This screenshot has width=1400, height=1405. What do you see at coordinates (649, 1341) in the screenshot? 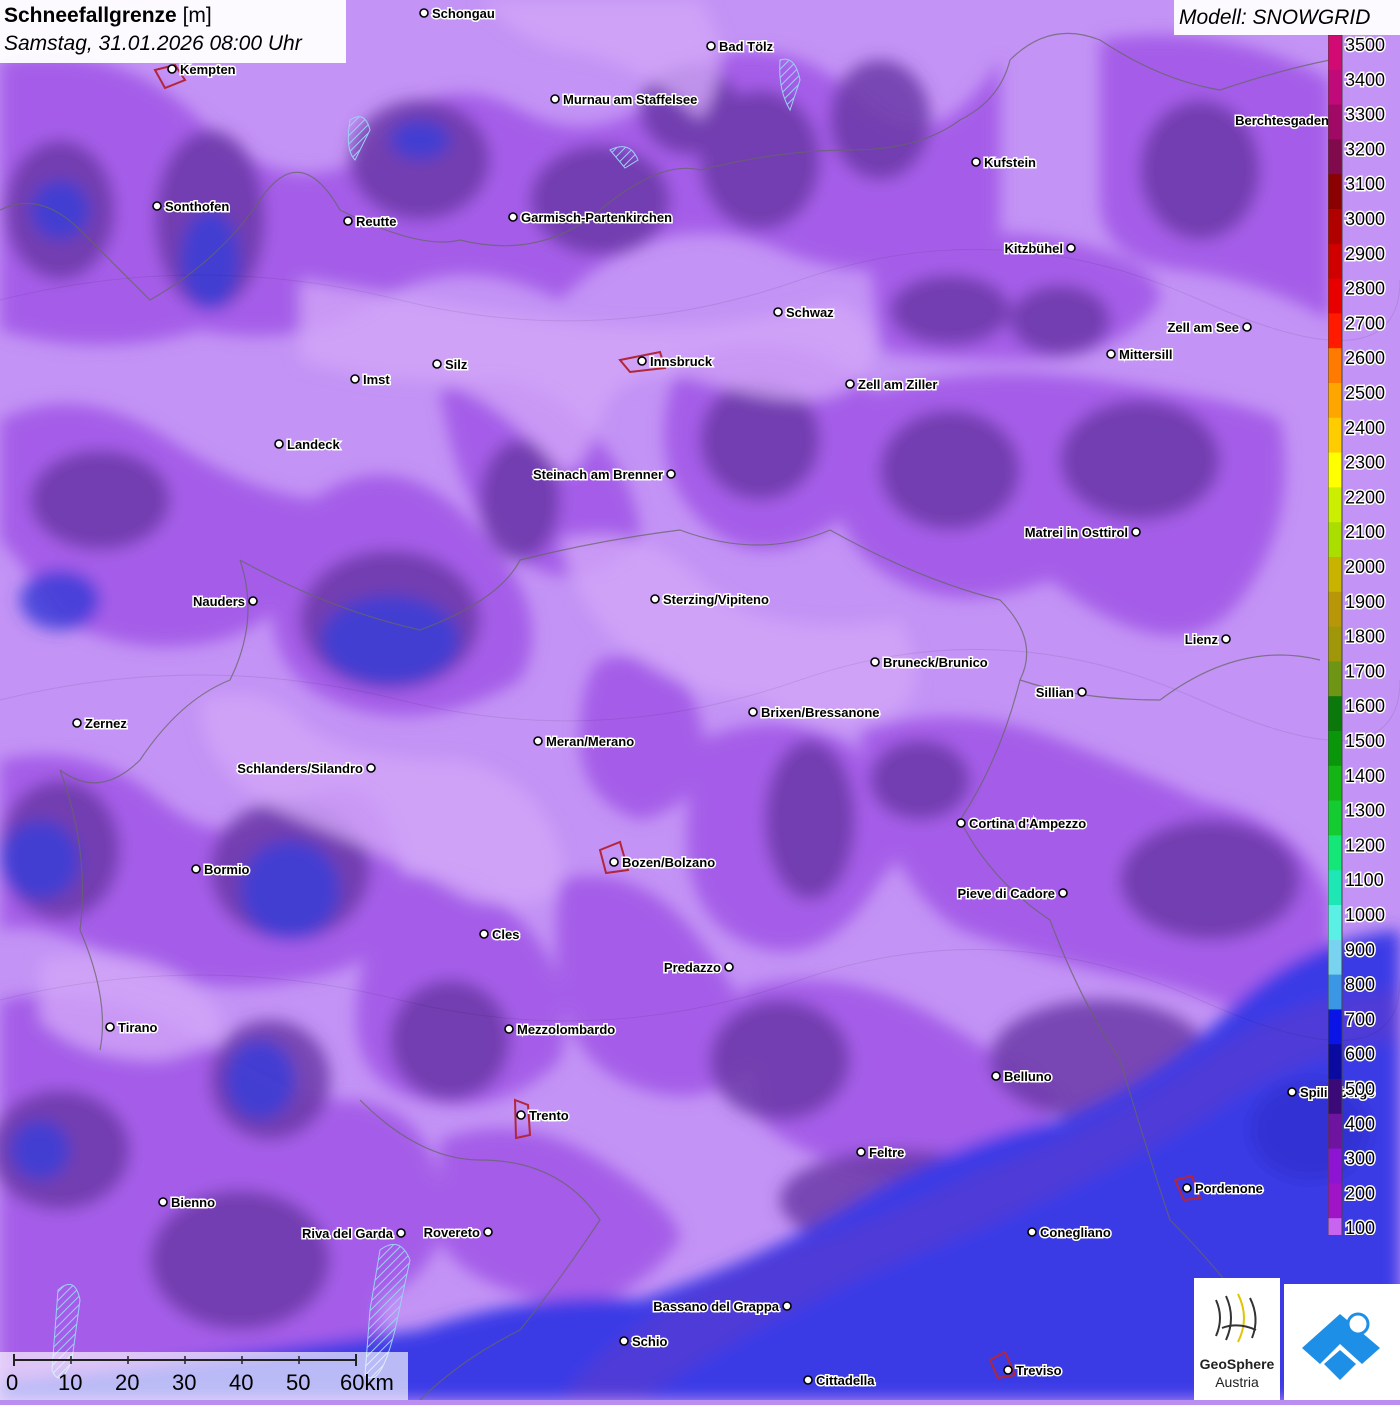
I see `city-label: Schio` at bounding box center [649, 1341].